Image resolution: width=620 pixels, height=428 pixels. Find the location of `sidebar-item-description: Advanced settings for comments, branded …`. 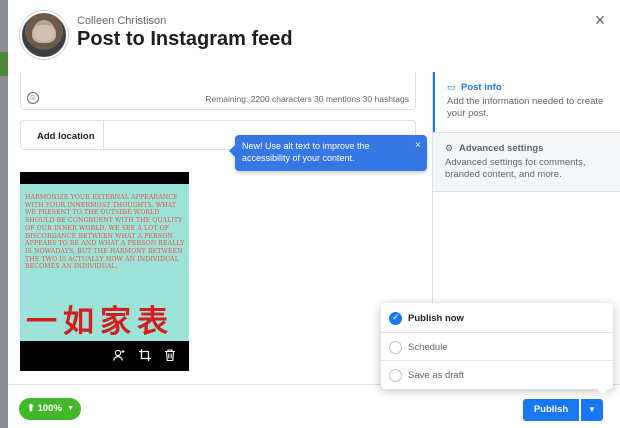

sidebar-item-description: Advanced settings for comments, branded … is located at coordinates (515, 168).